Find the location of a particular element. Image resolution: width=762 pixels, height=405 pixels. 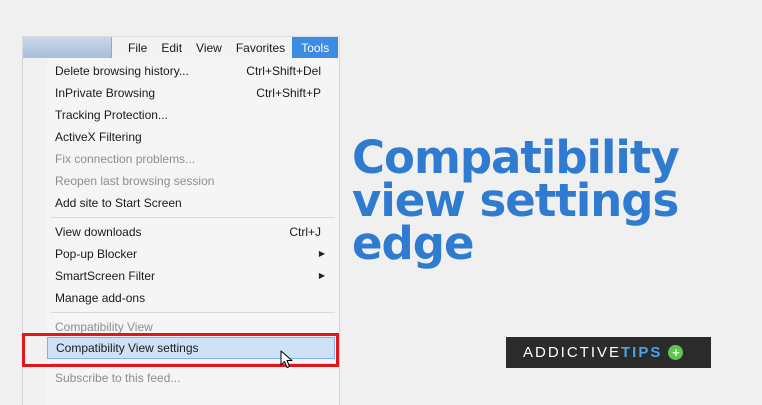

menu-bar: File Edit View Favorites Tools is located at coordinates (181, 47).